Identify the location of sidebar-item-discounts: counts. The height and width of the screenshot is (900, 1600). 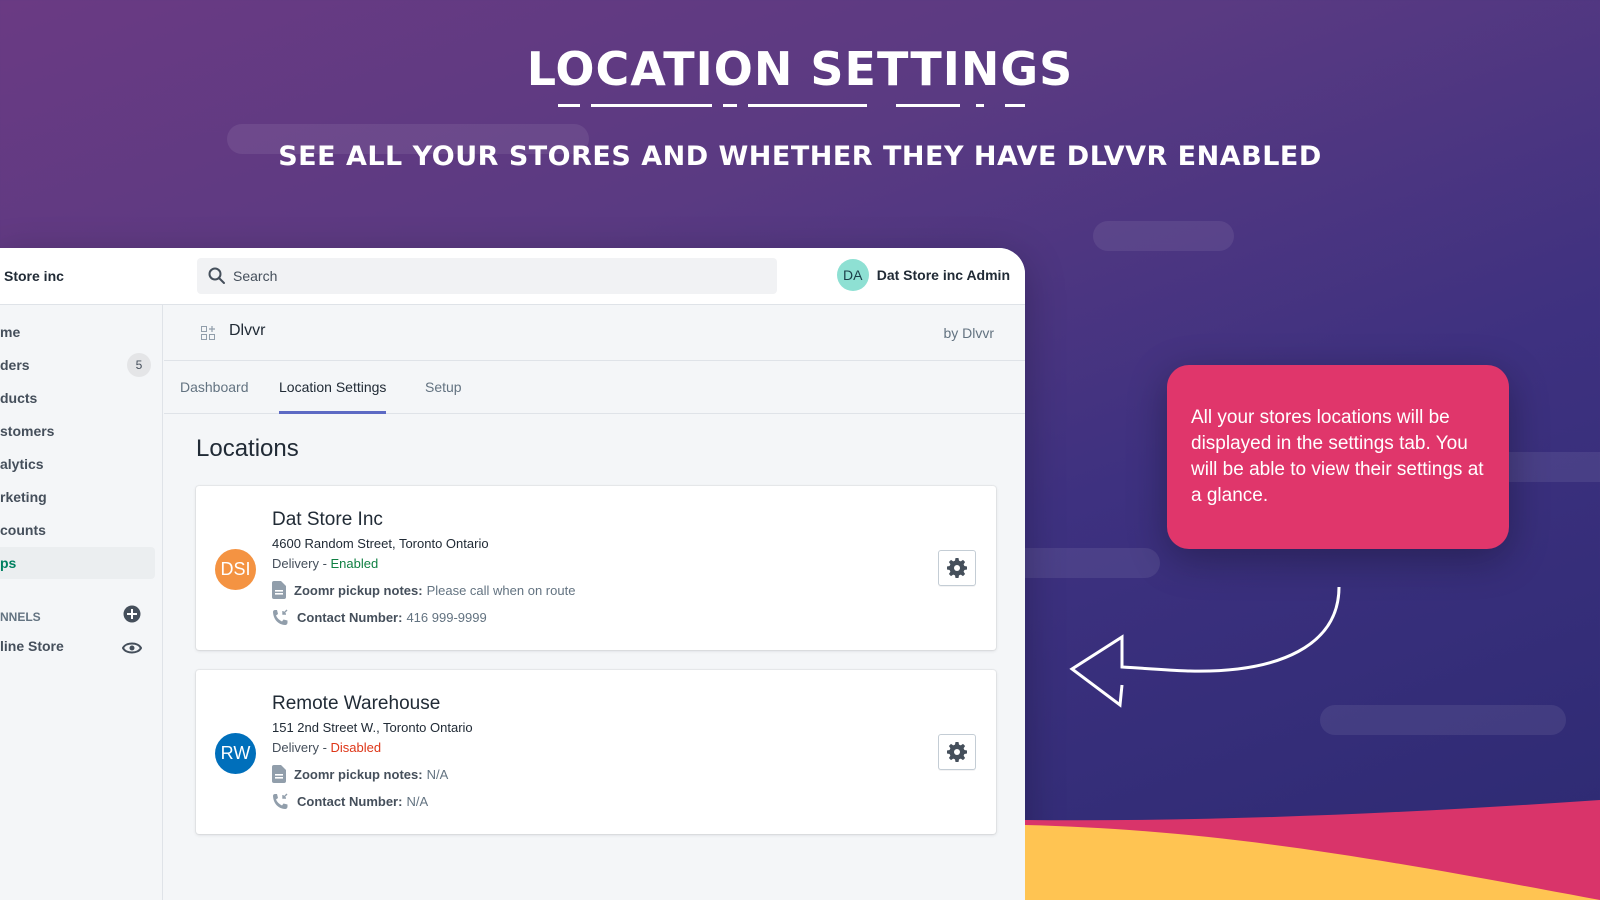
(77, 530).